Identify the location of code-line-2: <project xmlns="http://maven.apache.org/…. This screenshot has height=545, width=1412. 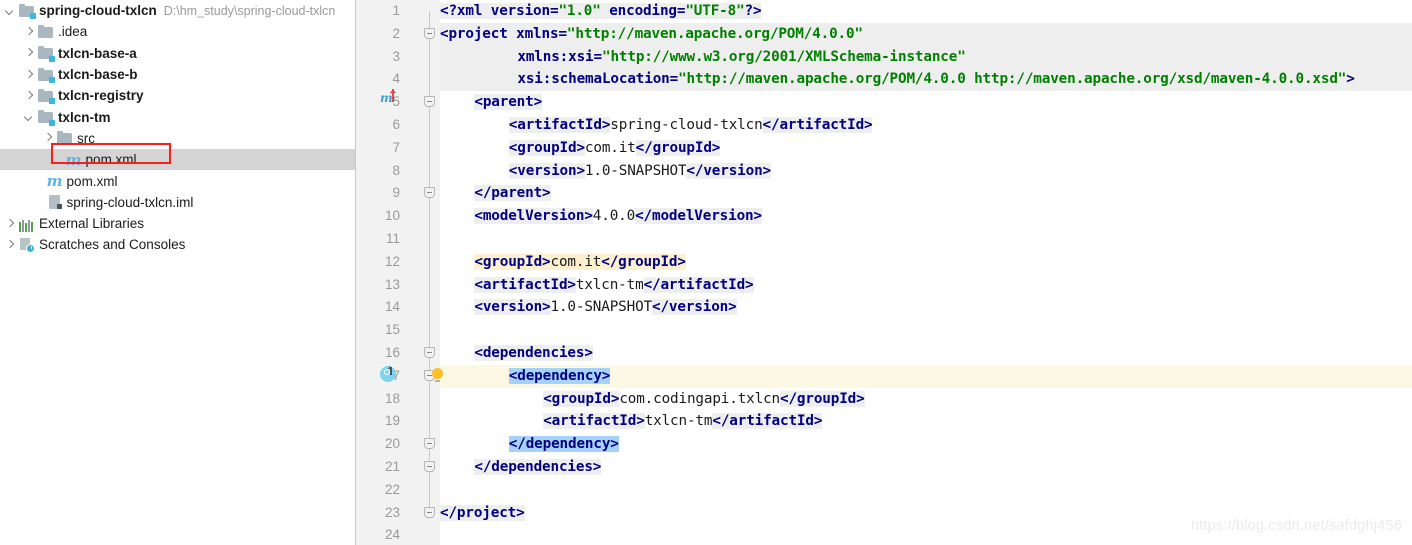
(926, 34).